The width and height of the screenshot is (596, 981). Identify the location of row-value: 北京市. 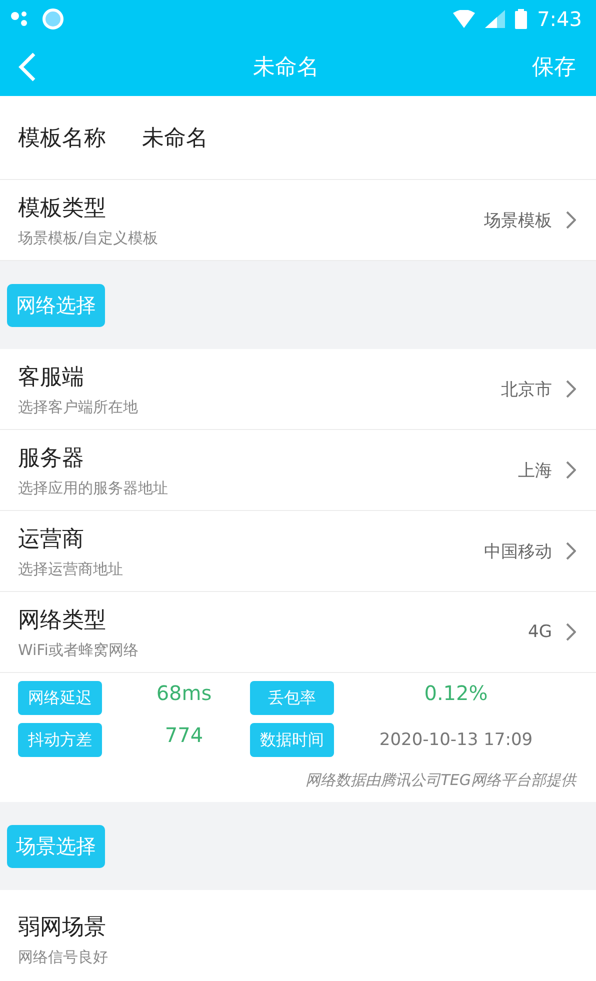
(526, 389).